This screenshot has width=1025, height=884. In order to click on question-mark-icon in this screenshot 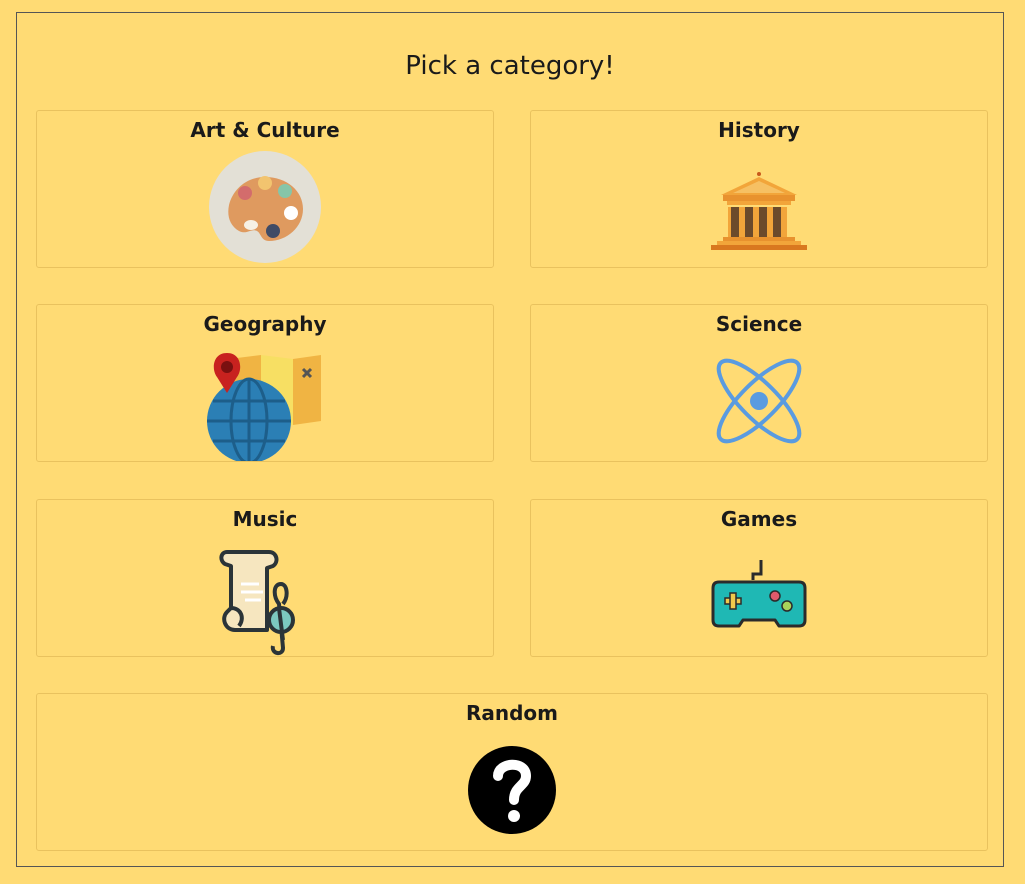, I will do `click(512, 792)`.